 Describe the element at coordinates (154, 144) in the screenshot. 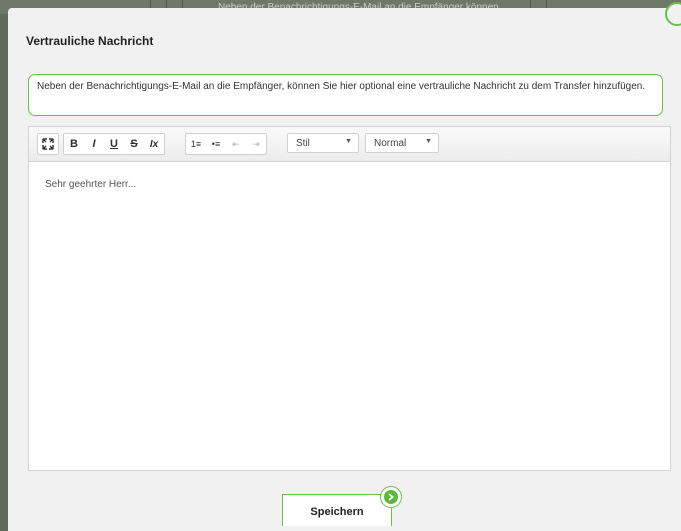

I see `remove-format-button: Ix` at that location.